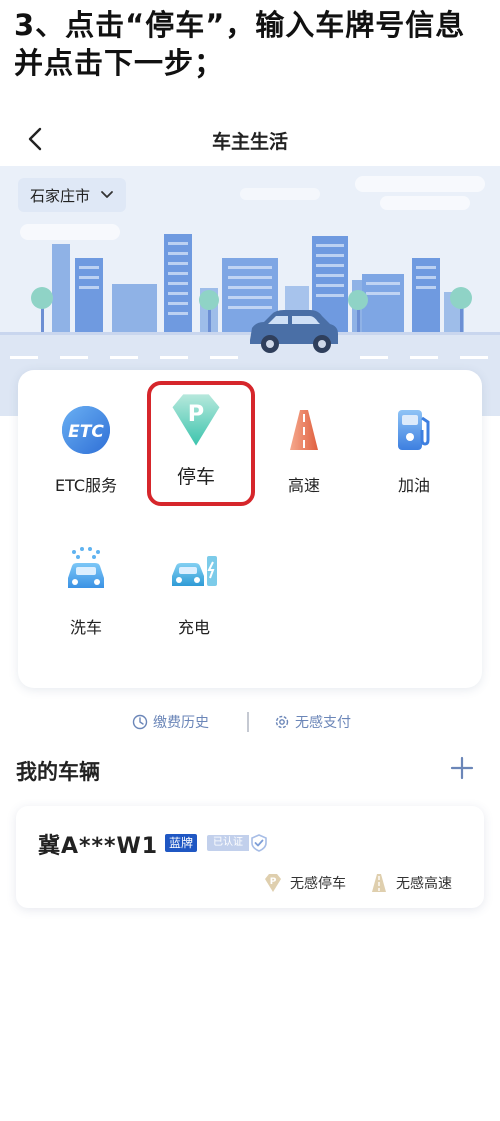 This screenshot has width=500, height=1121. What do you see at coordinates (140, 722) in the screenshot?
I see `clock-icon` at bounding box center [140, 722].